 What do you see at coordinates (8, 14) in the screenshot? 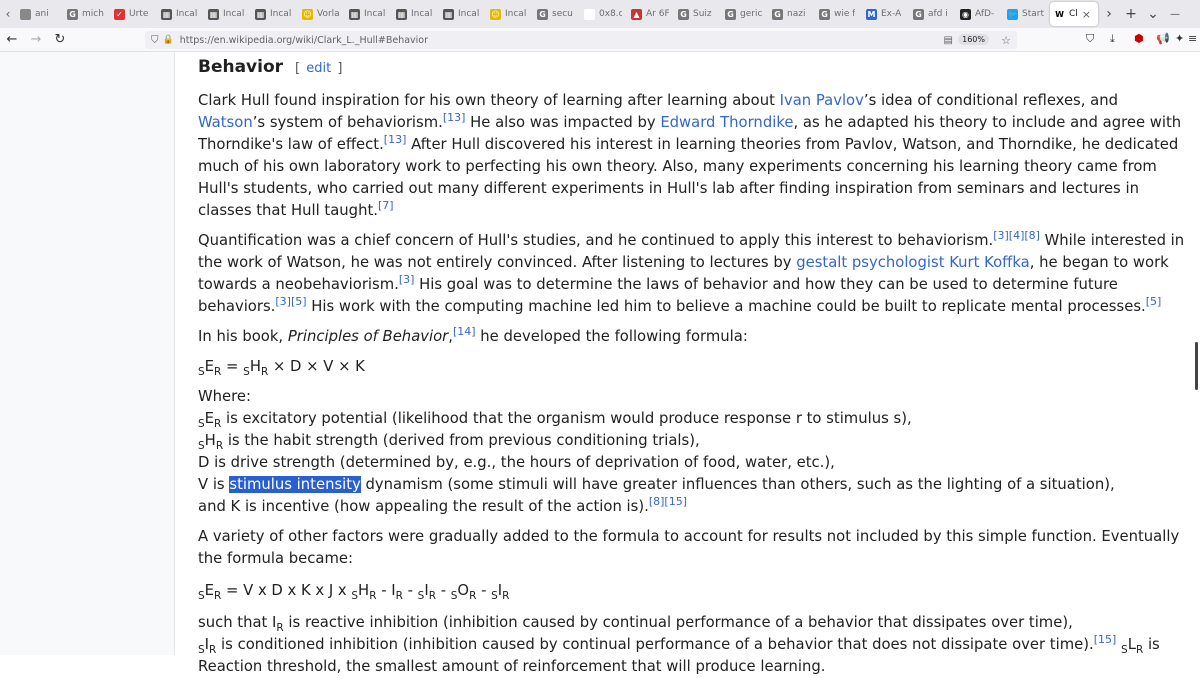
I see `tab-scroll-left-icon: ‹` at bounding box center [8, 14].